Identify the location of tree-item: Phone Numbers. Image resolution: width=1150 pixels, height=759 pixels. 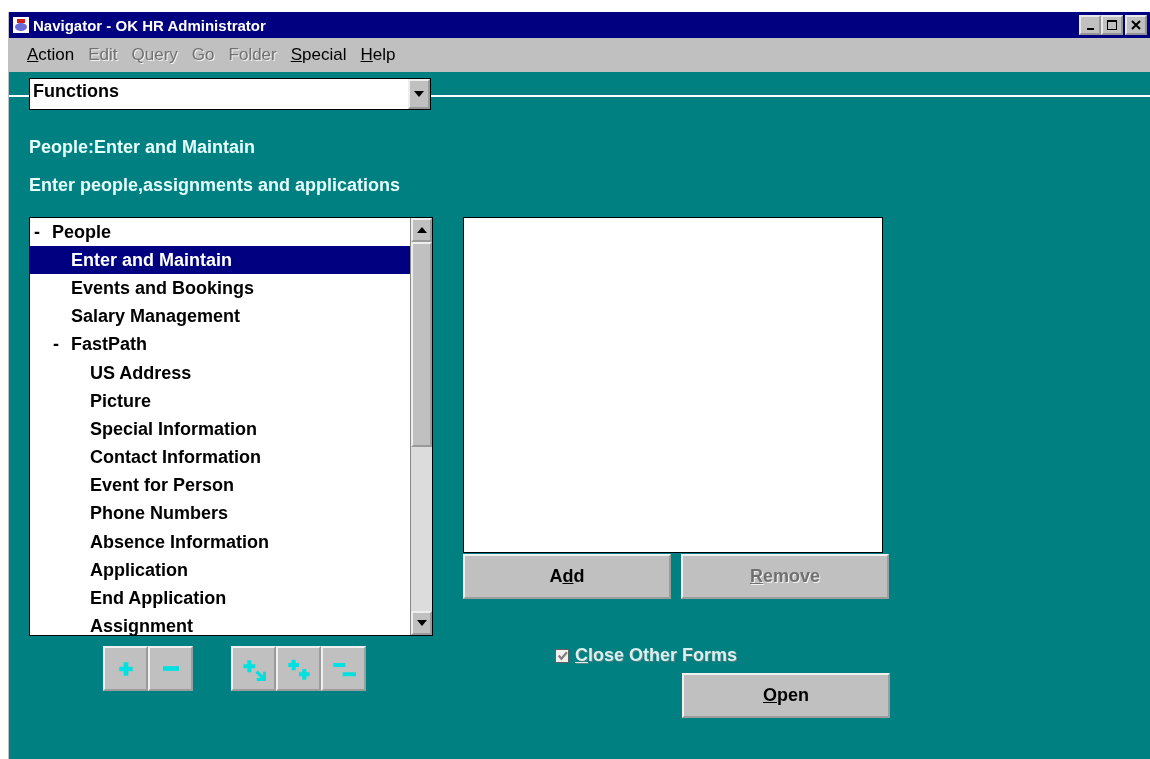
(159, 514).